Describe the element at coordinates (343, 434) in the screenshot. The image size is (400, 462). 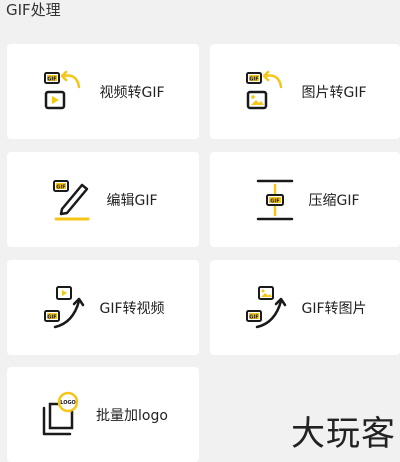
I see `watermark-text: 大玩客` at that location.